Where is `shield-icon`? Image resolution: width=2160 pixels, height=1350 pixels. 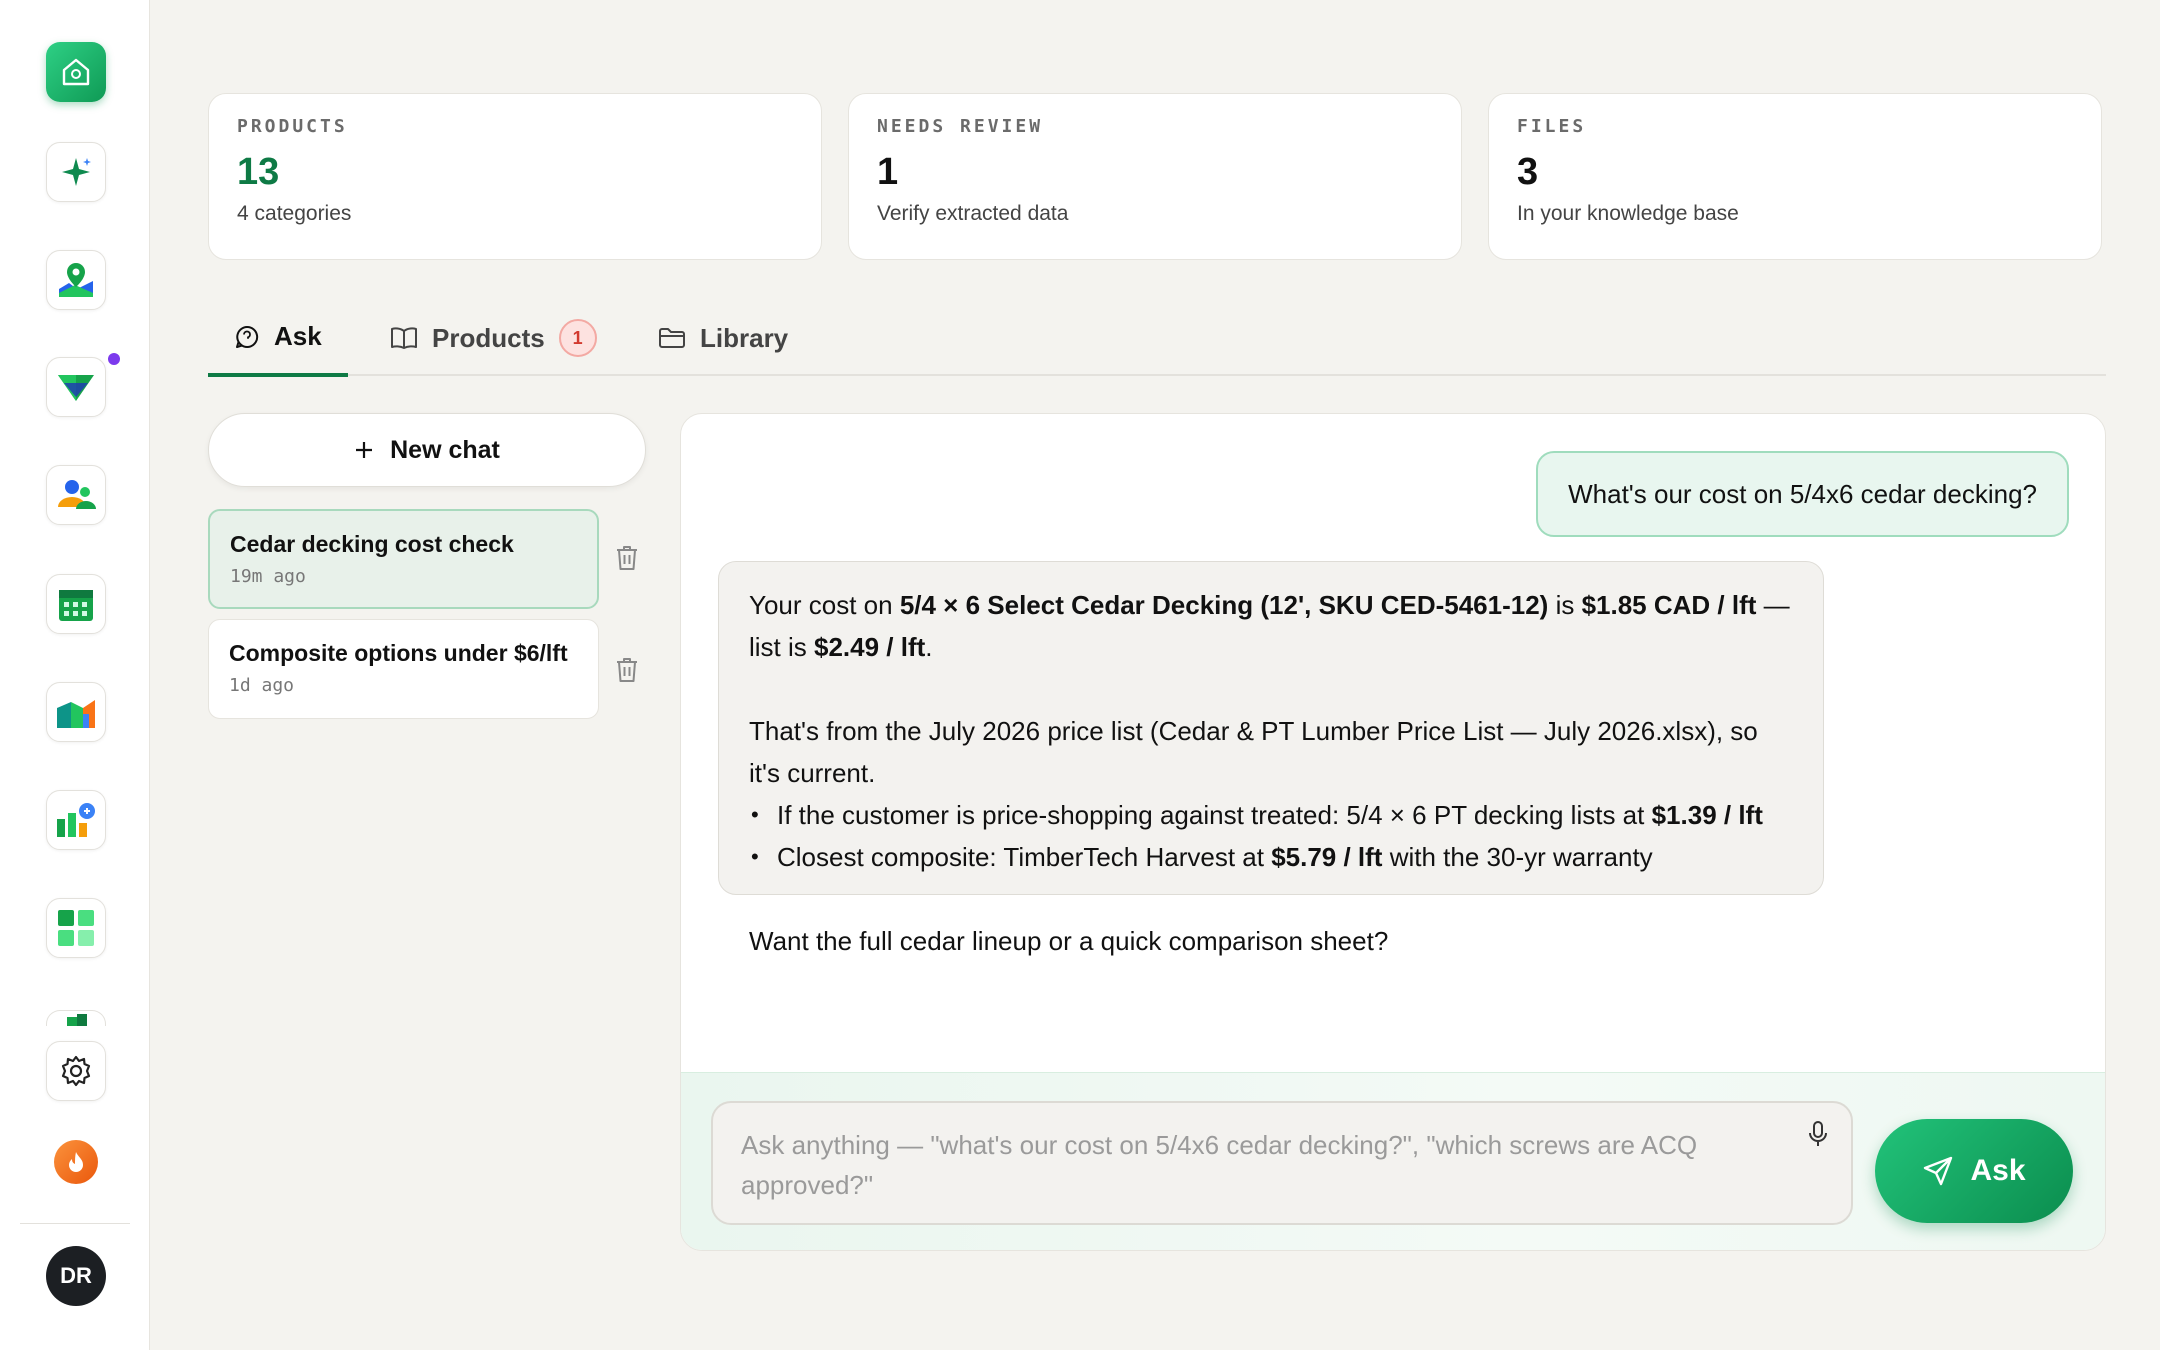 shield-icon is located at coordinates (76, 387).